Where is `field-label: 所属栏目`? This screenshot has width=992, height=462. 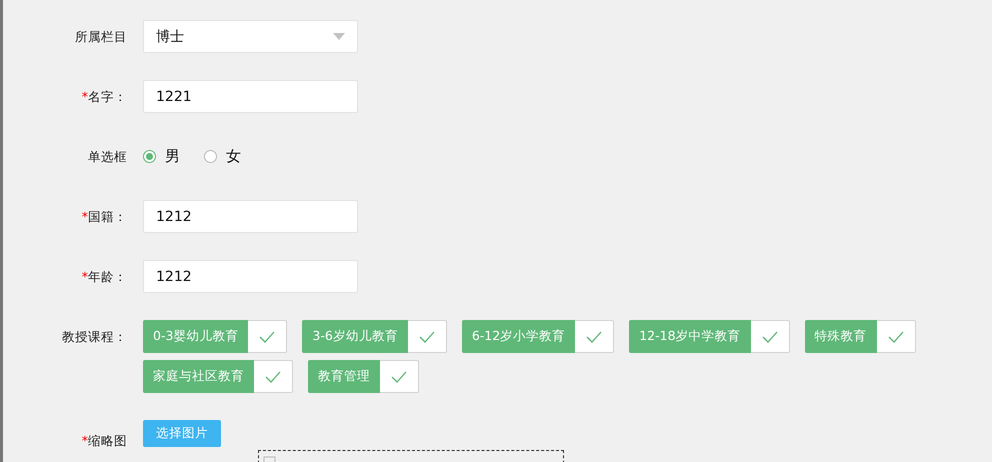 field-label: 所属栏目 is located at coordinates (100, 37).